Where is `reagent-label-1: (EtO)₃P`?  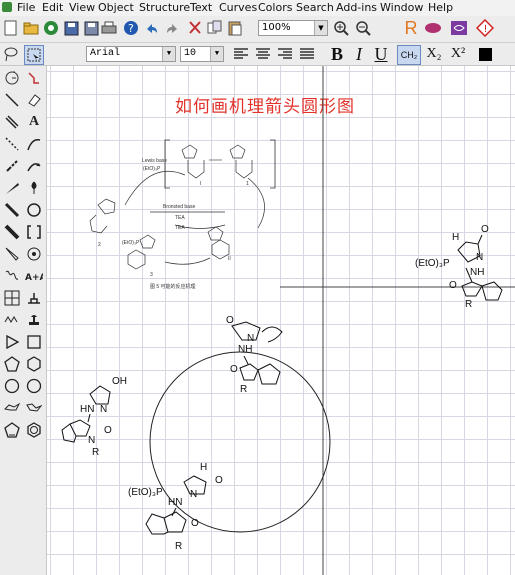 reagent-label-1: (EtO)₃P is located at coordinates (152, 169).